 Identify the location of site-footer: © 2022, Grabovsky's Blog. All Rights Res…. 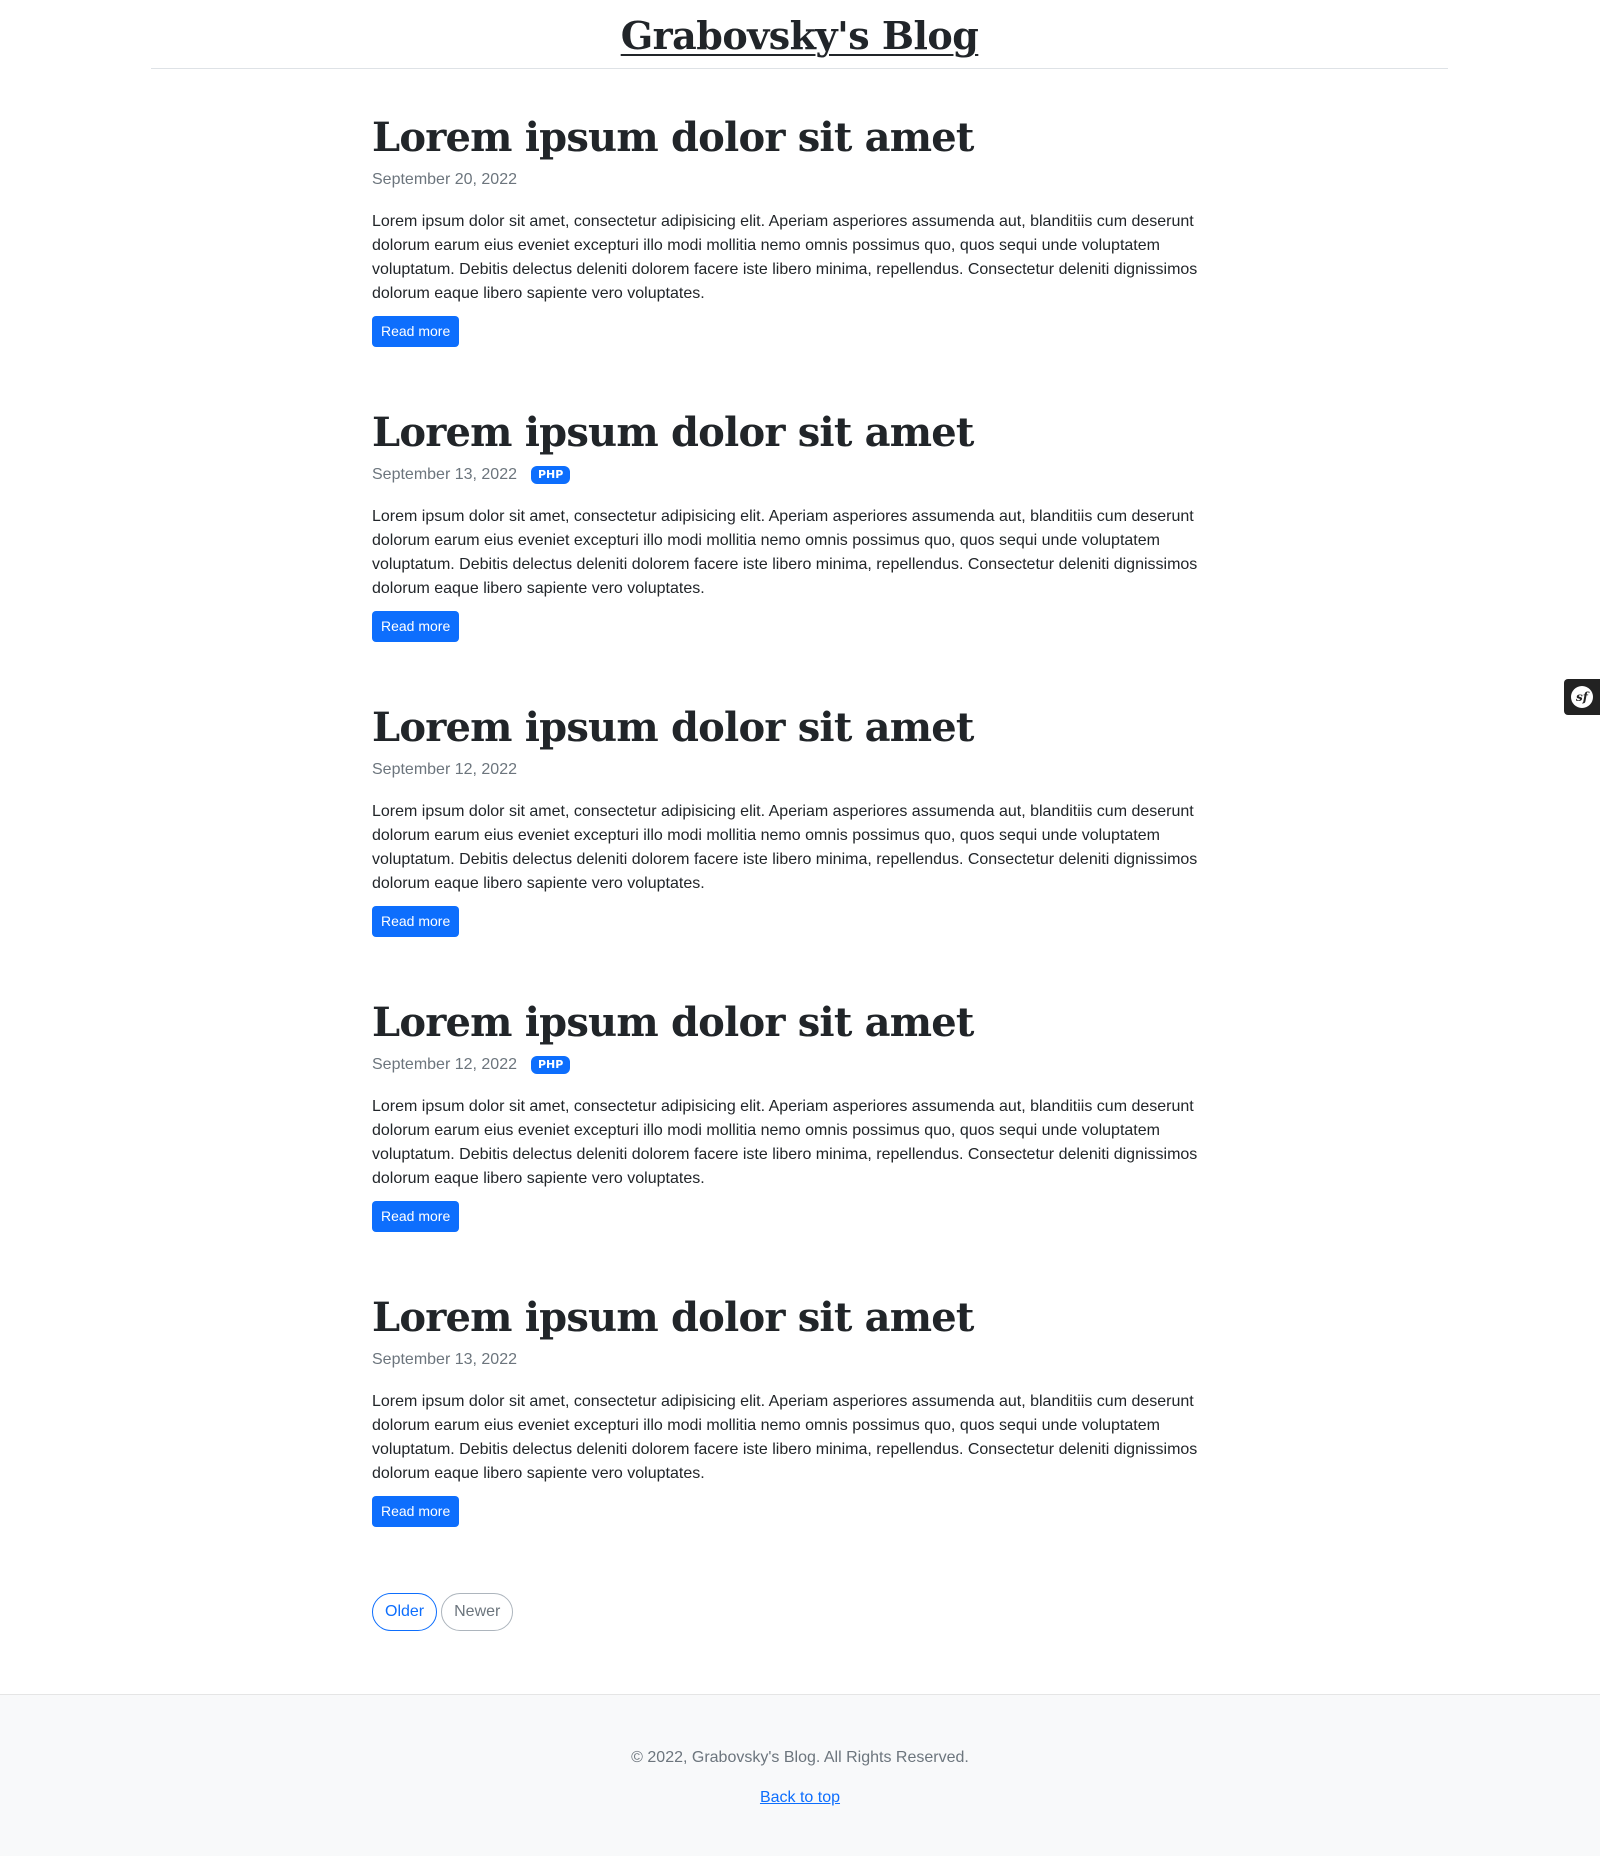
(800, 1775).